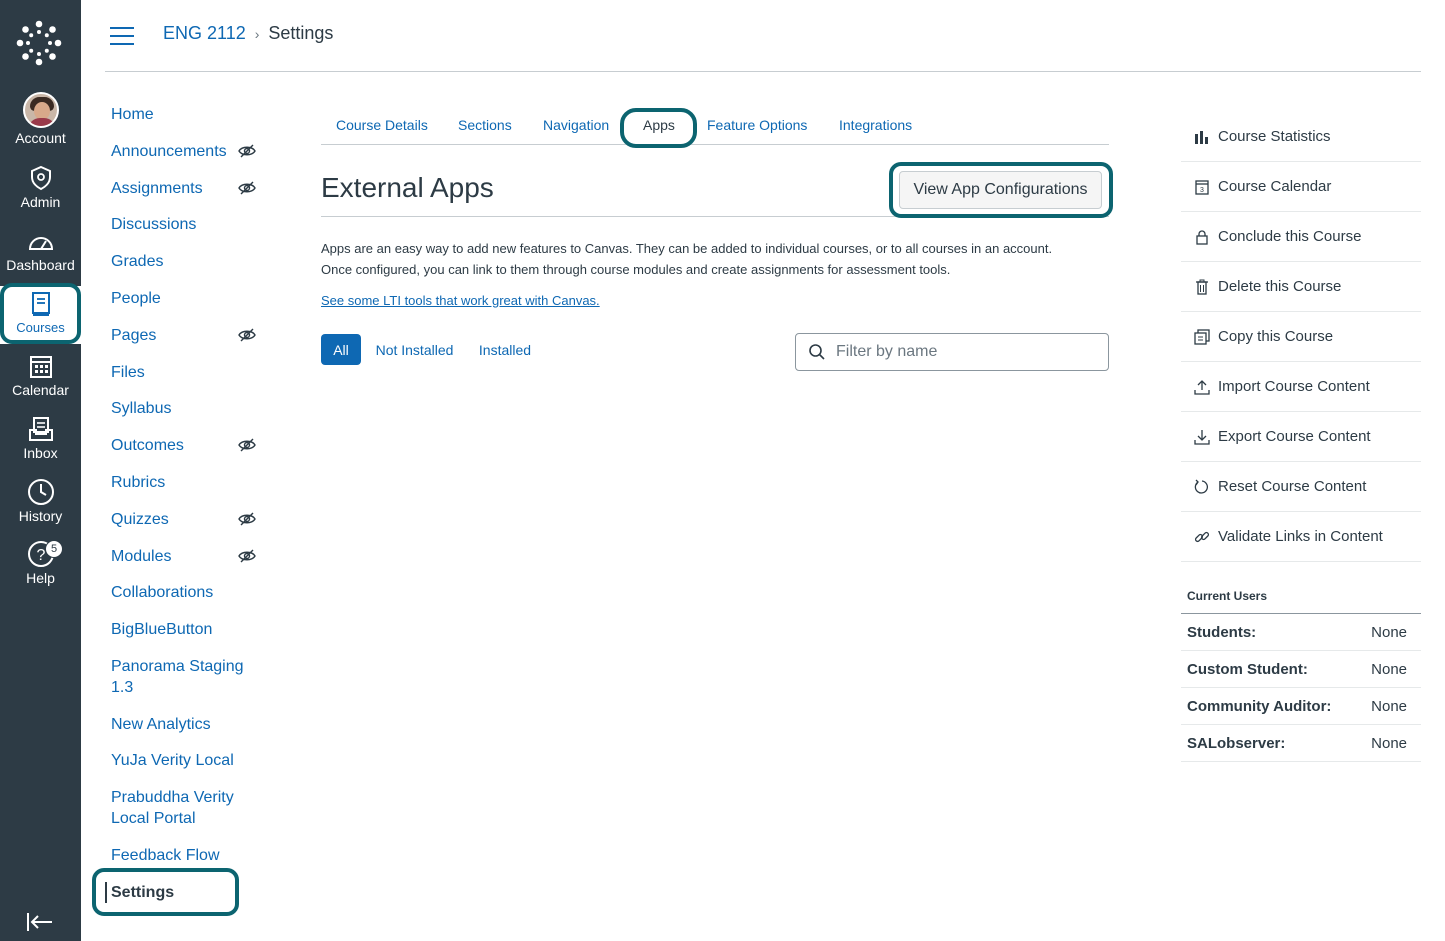 The image size is (1445, 941). I want to click on current-users-row: Community Auditor: None, so click(1301, 706).